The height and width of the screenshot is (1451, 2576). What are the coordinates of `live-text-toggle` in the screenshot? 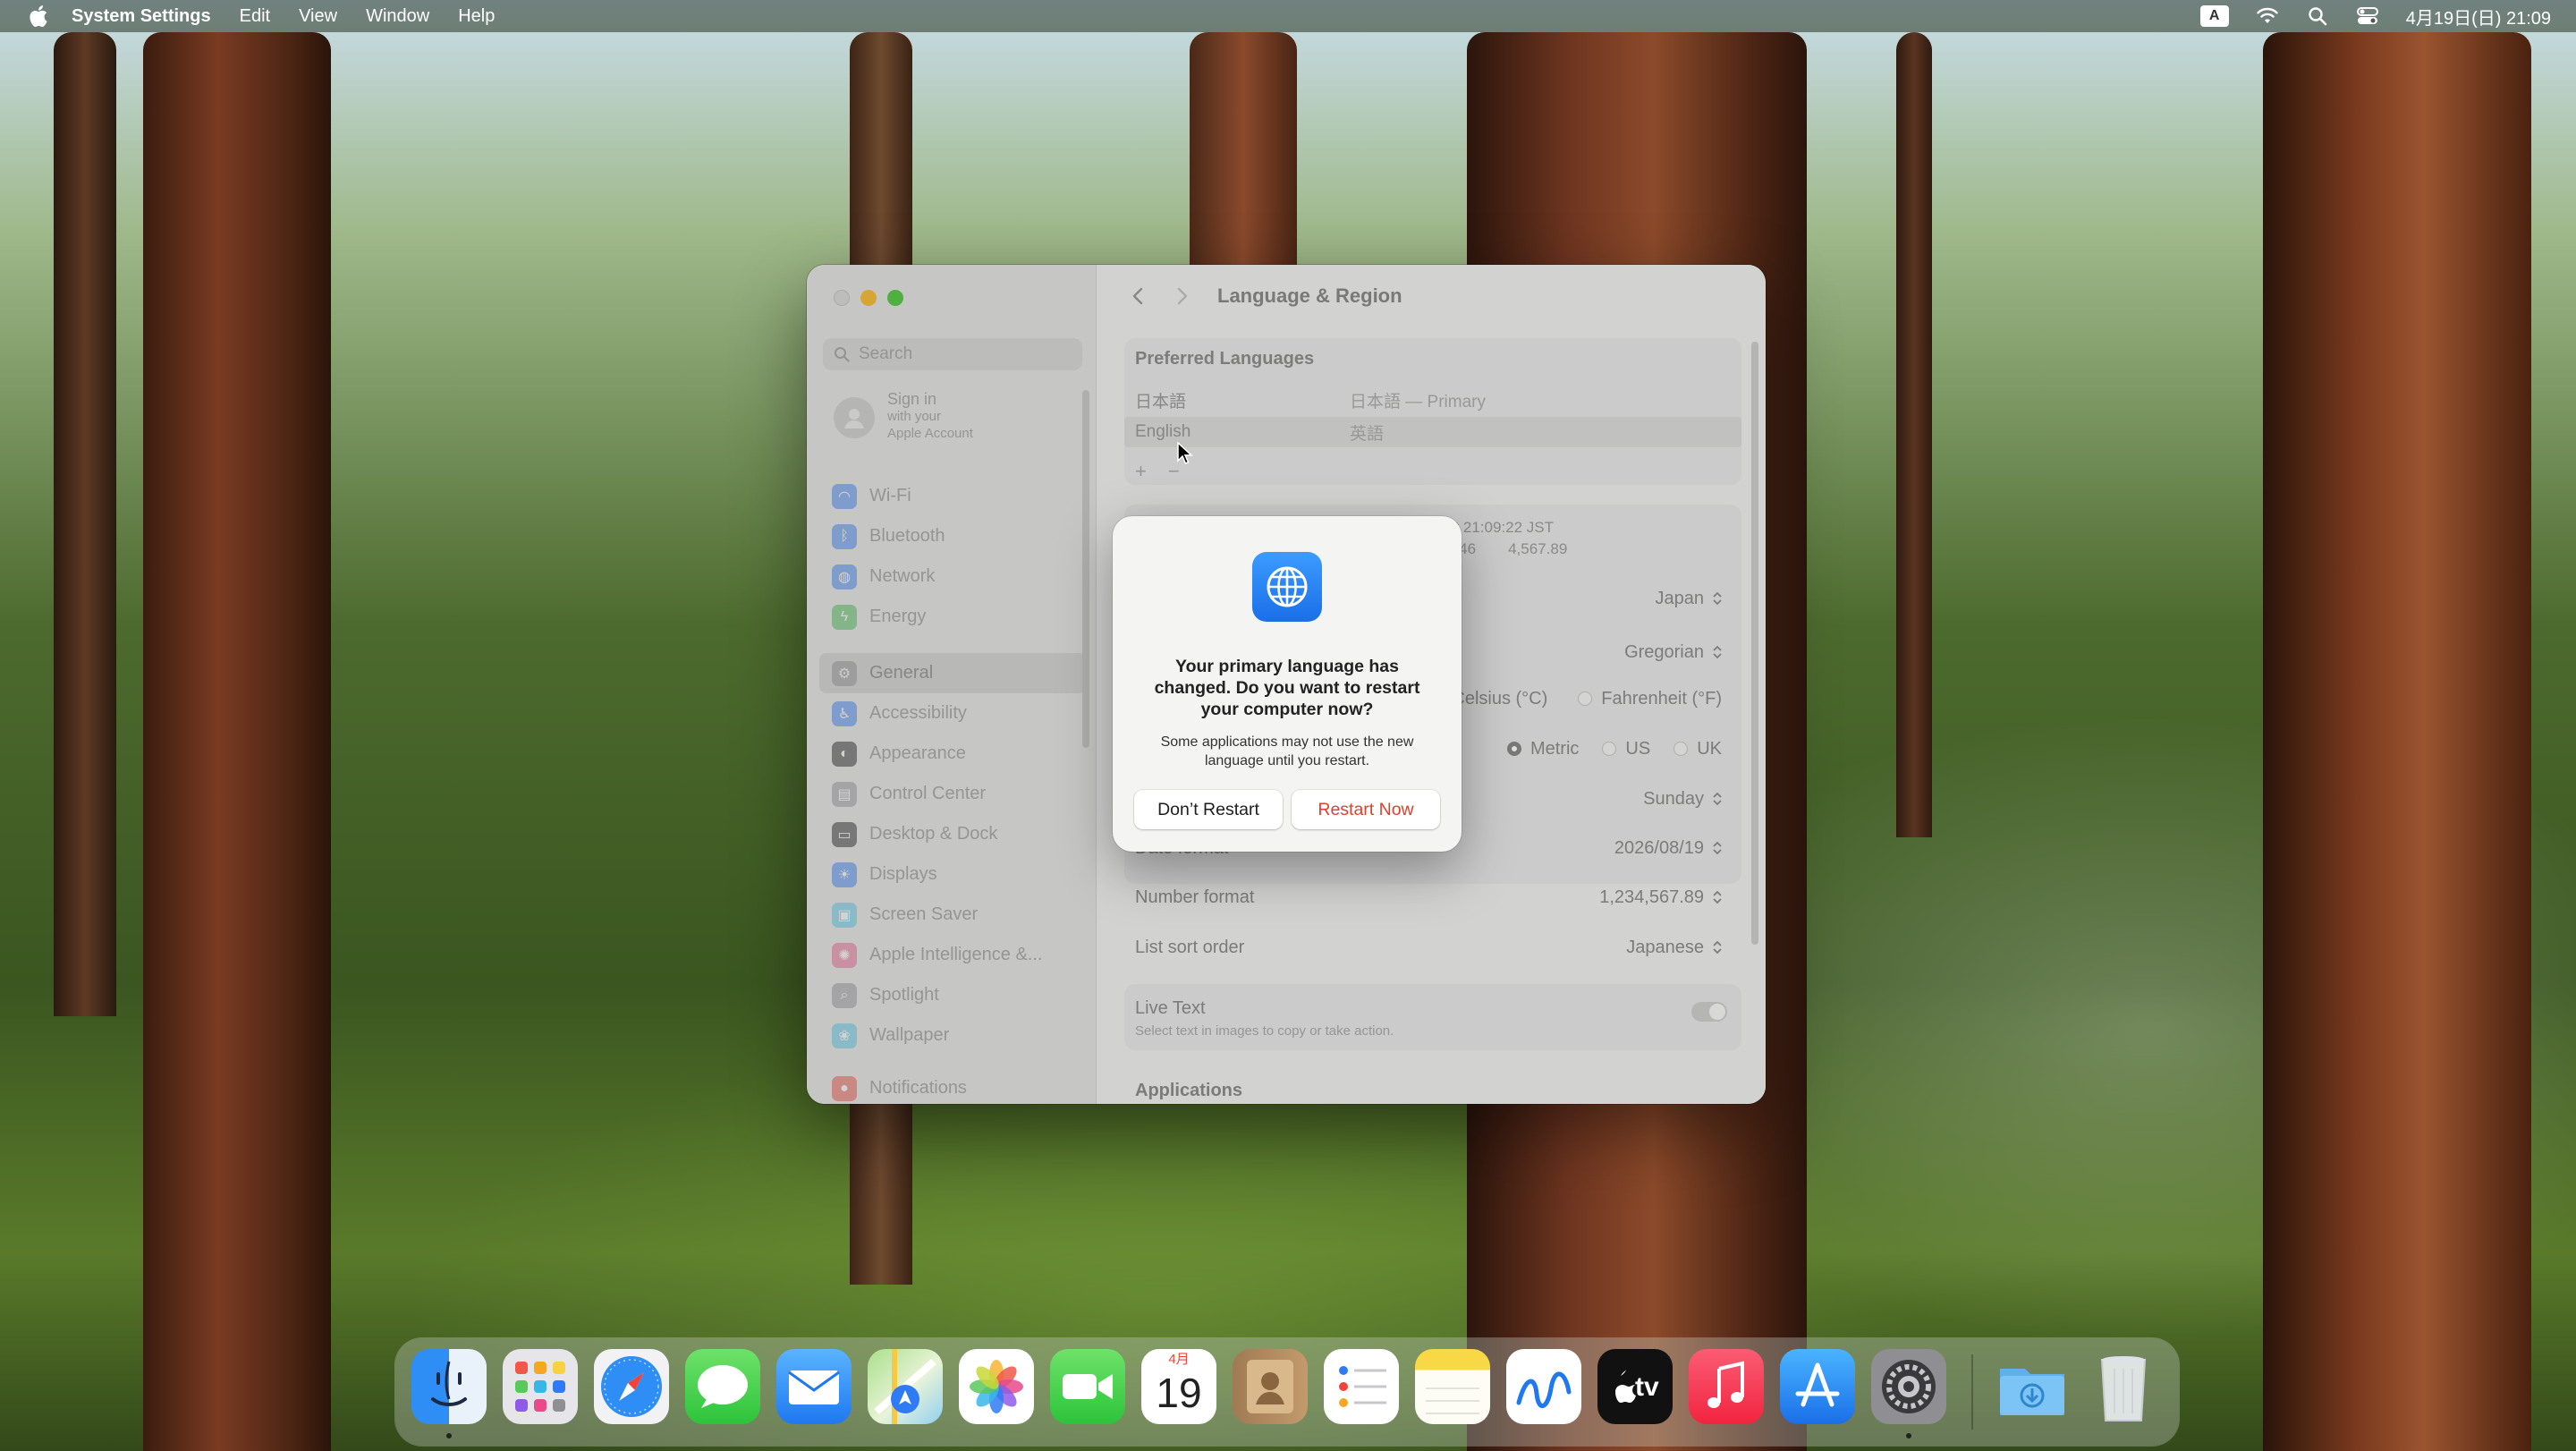 It's located at (1709, 1012).